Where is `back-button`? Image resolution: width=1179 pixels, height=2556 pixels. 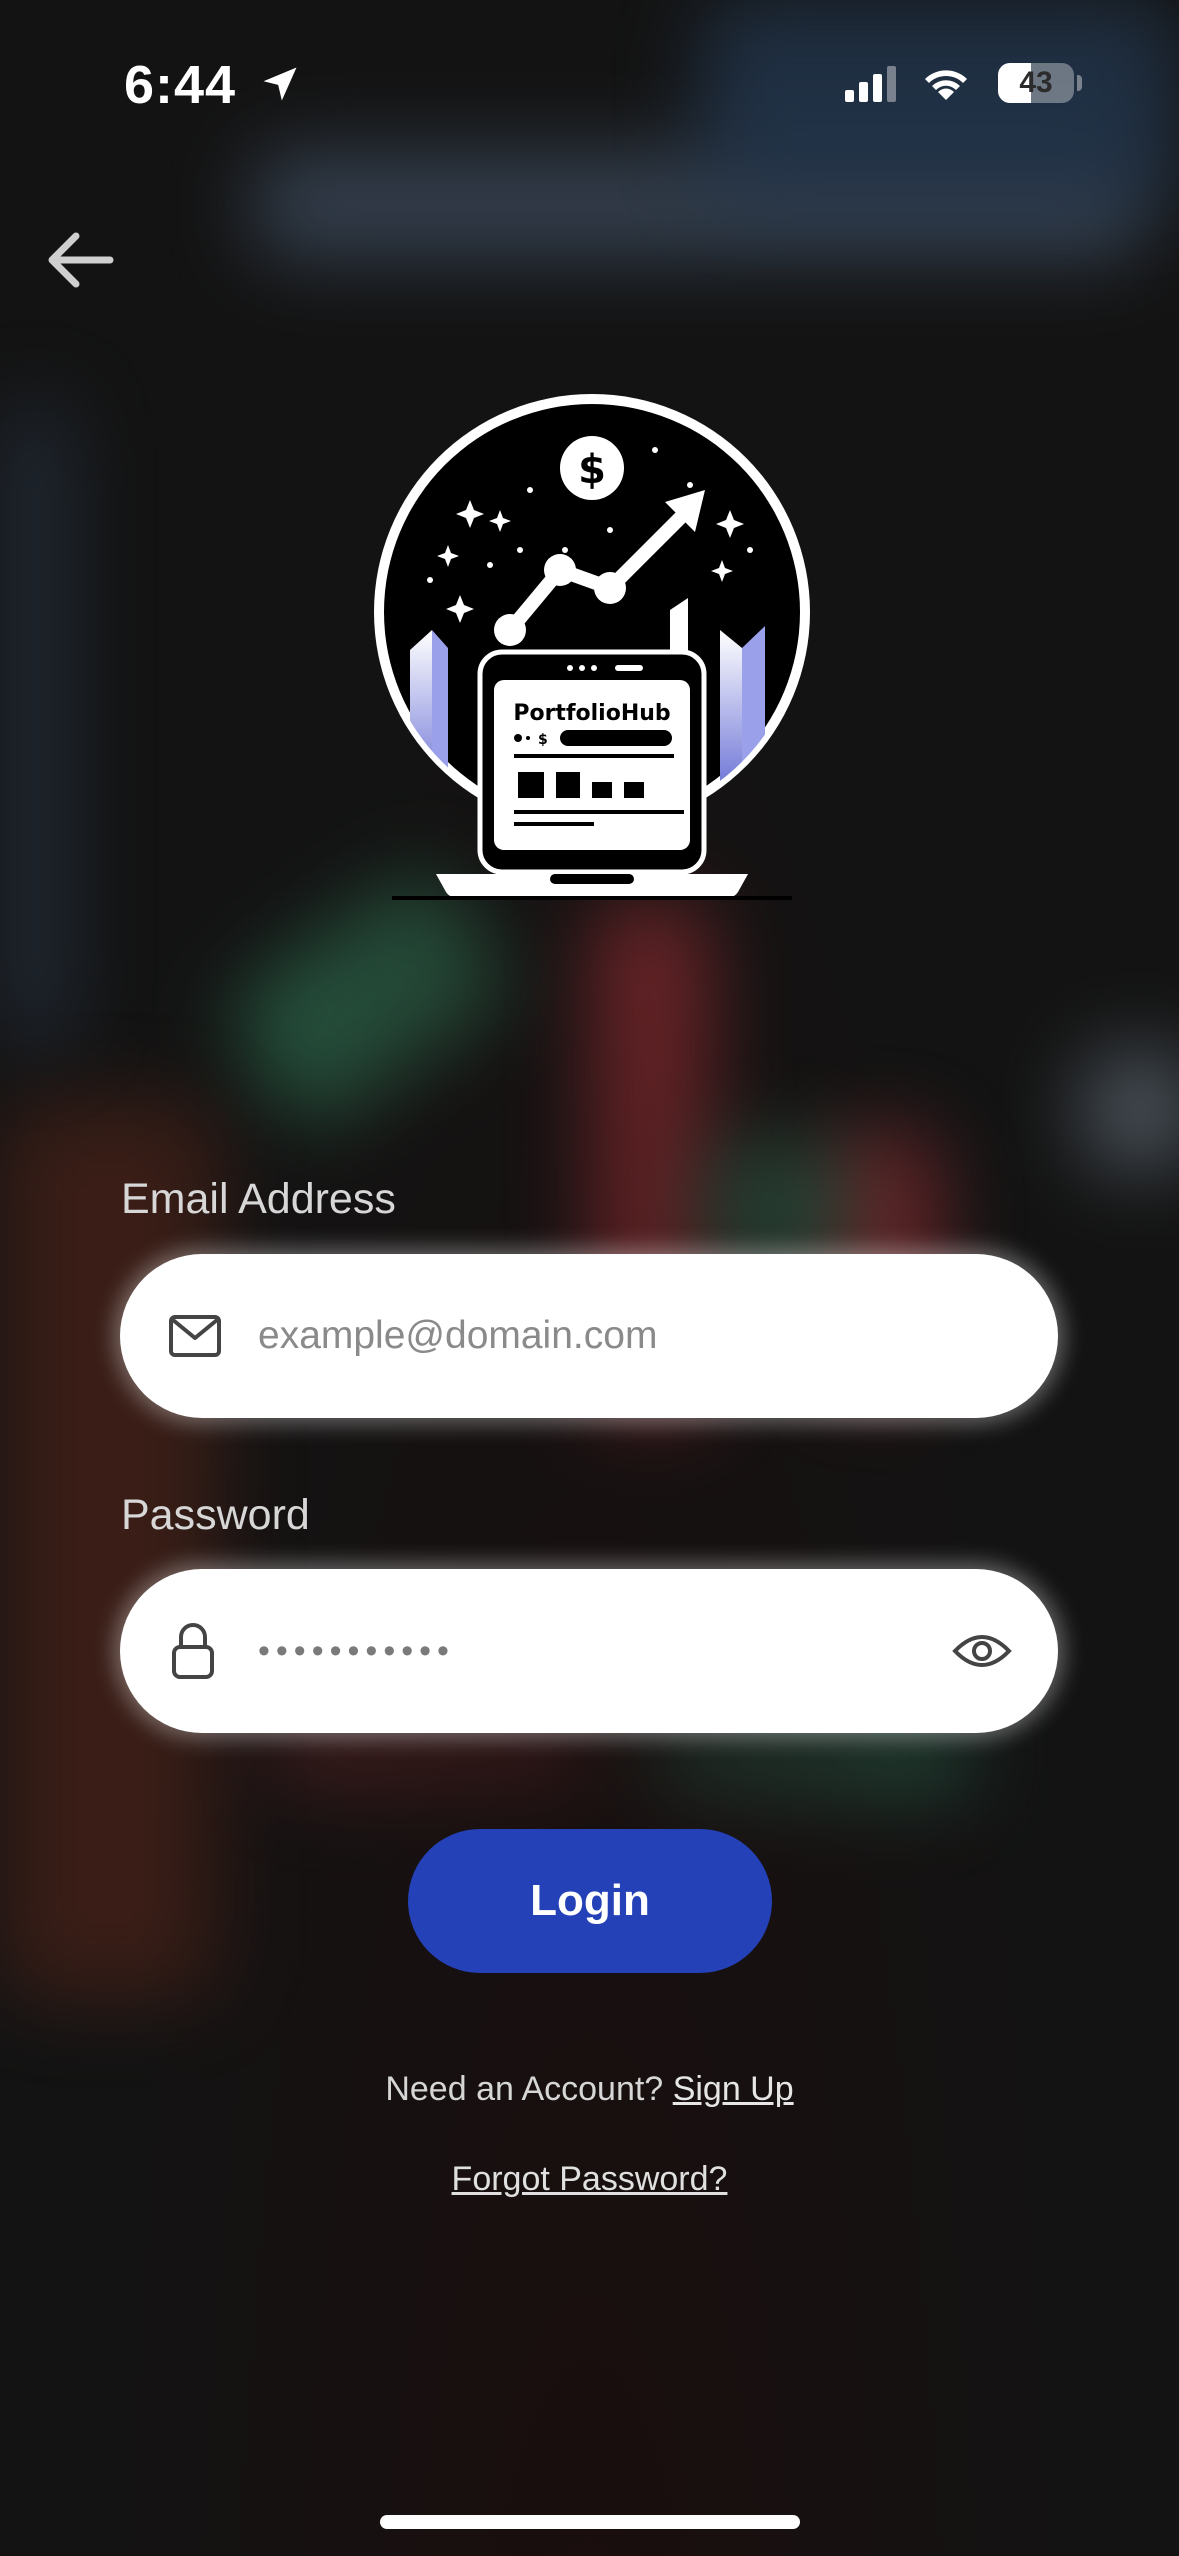
back-button is located at coordinates (80, 260).